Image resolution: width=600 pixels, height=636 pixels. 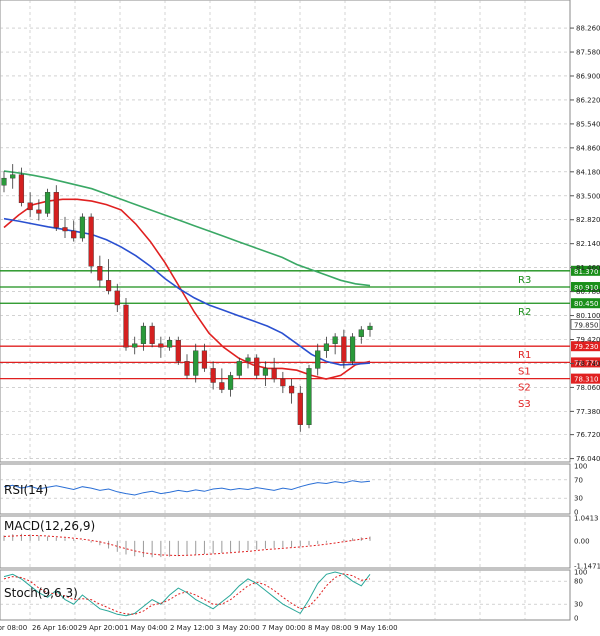 What do you see at coordinates (588, 220) in the screenshot?
I see `y-tick-label: 82.820` at bounding box center [588, 220].